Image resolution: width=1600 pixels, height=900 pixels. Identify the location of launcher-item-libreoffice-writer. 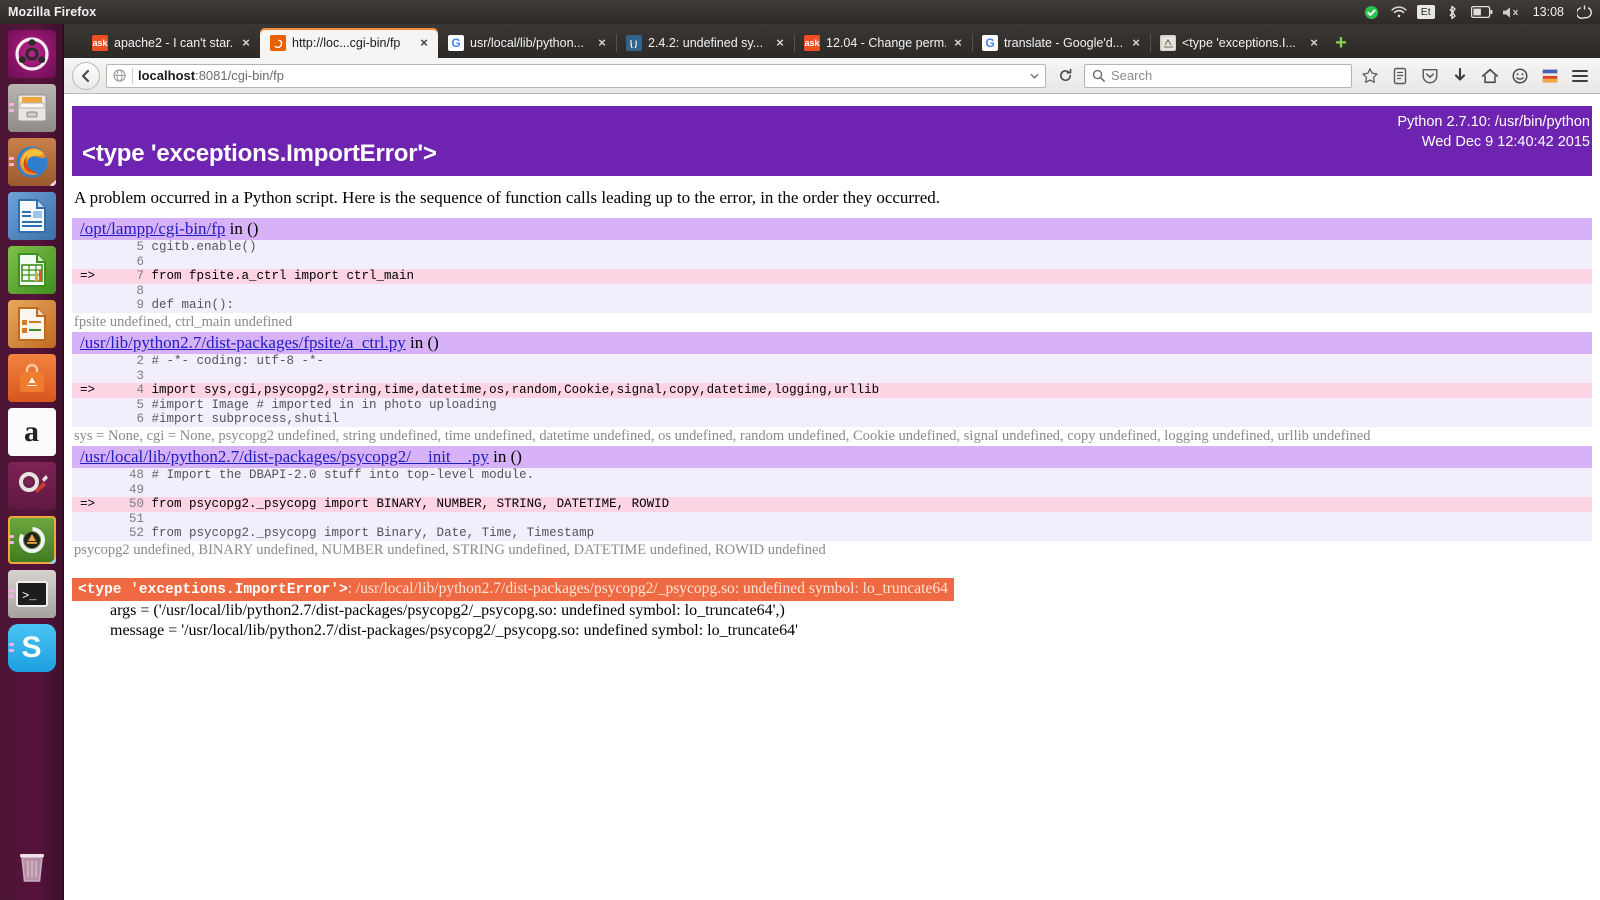
(31, 216).